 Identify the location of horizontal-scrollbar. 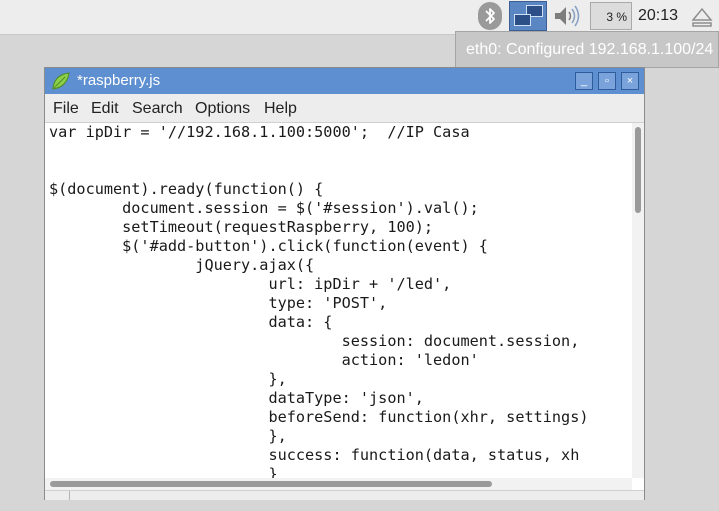
(338, 484).